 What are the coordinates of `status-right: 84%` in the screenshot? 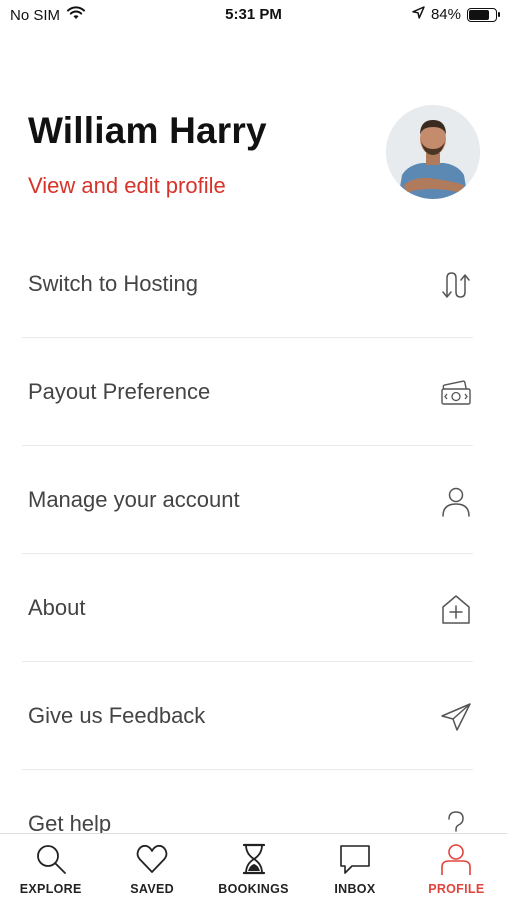 It's located at (456, 14).